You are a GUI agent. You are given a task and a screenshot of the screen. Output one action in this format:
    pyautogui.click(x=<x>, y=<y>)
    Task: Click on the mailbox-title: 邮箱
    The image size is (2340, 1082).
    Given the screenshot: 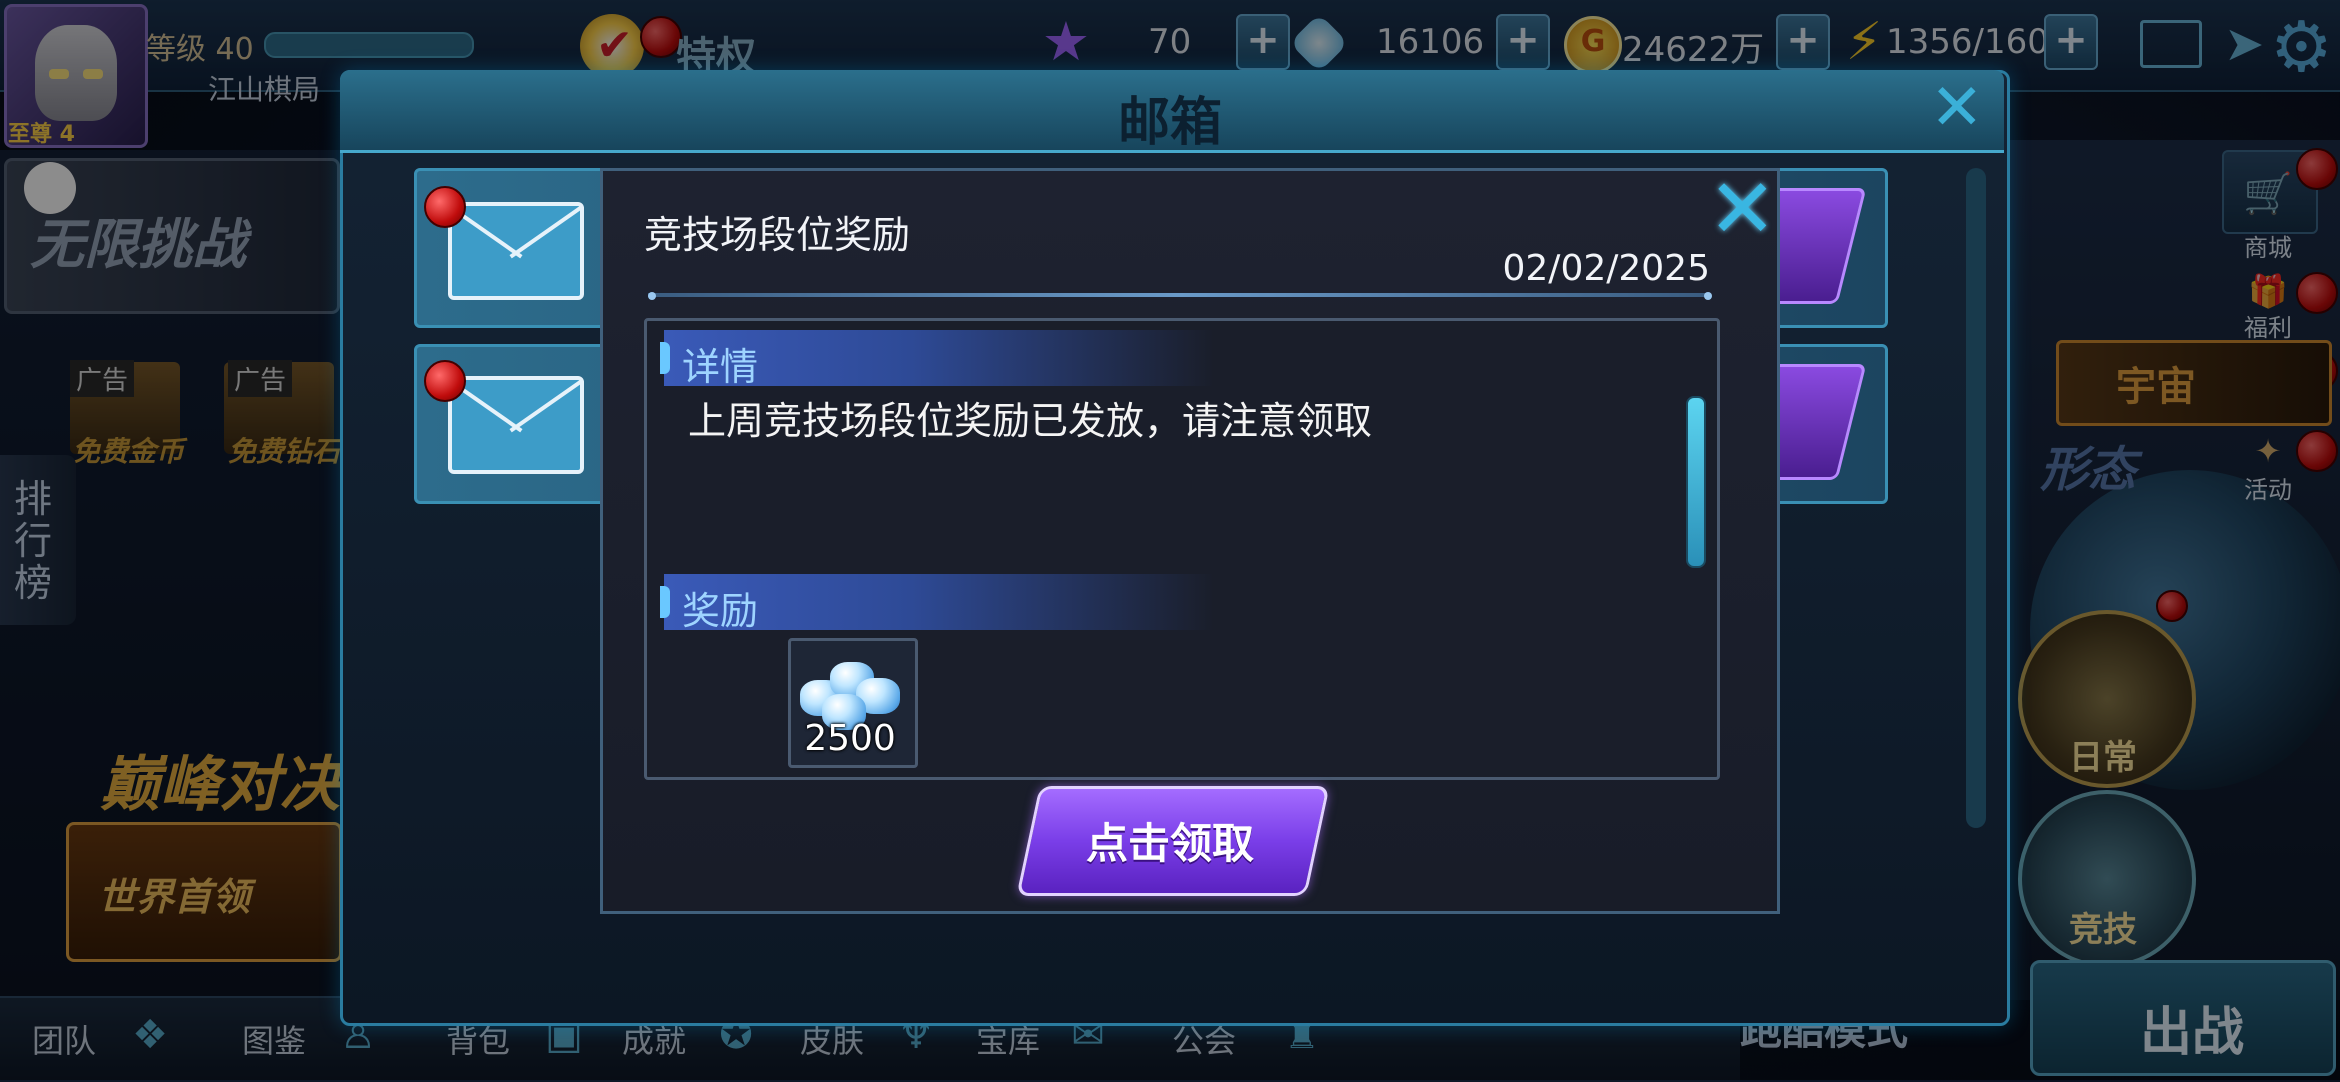 What is the action you would take?
    pyautogui.click(x=1169, y=123)
    